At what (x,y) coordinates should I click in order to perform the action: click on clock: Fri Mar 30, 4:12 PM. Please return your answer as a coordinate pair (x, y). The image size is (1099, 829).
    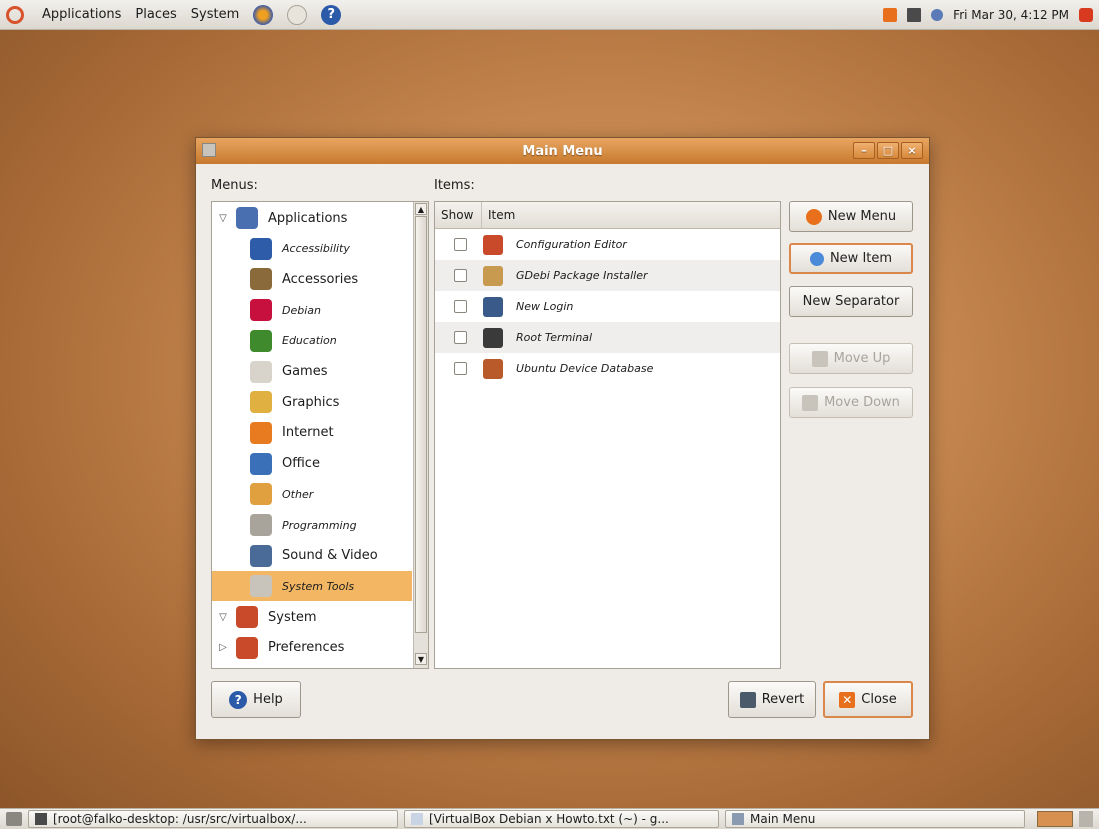
    Looking at the image, I should click on (1011, 15).